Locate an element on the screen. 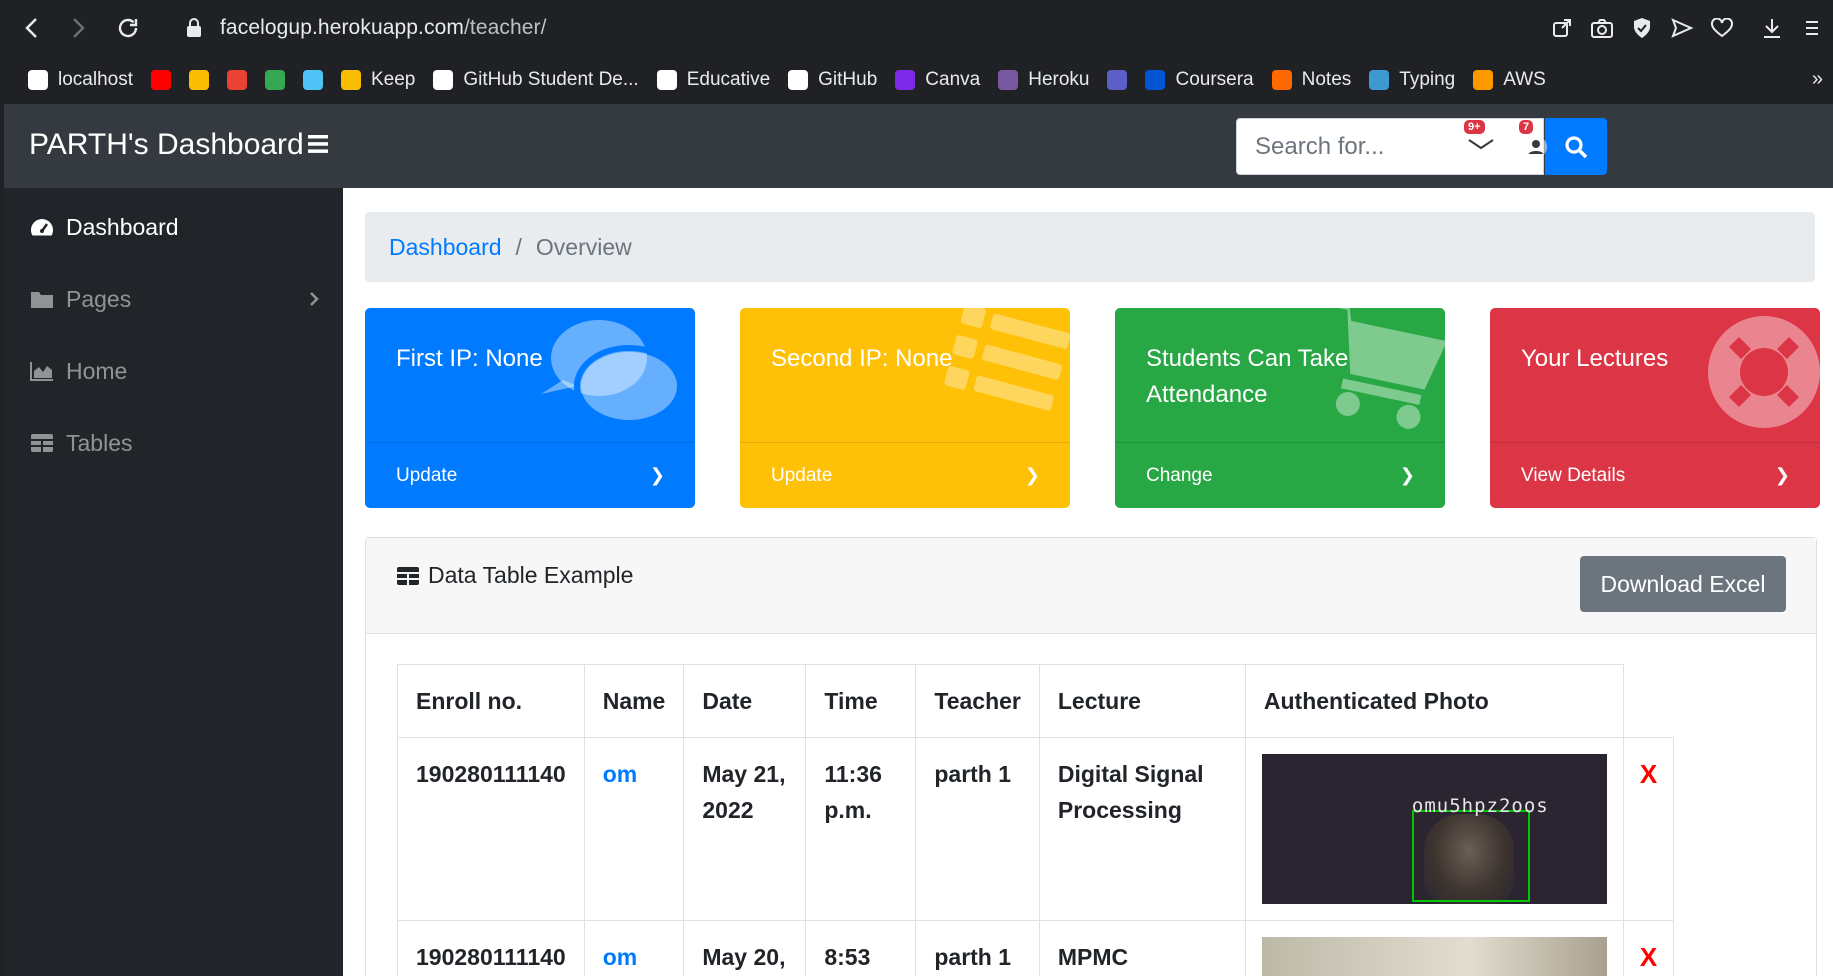 This screenshot has width=1833, height=976. bookmark-item: GitHub is located at coordinates (832, 80).